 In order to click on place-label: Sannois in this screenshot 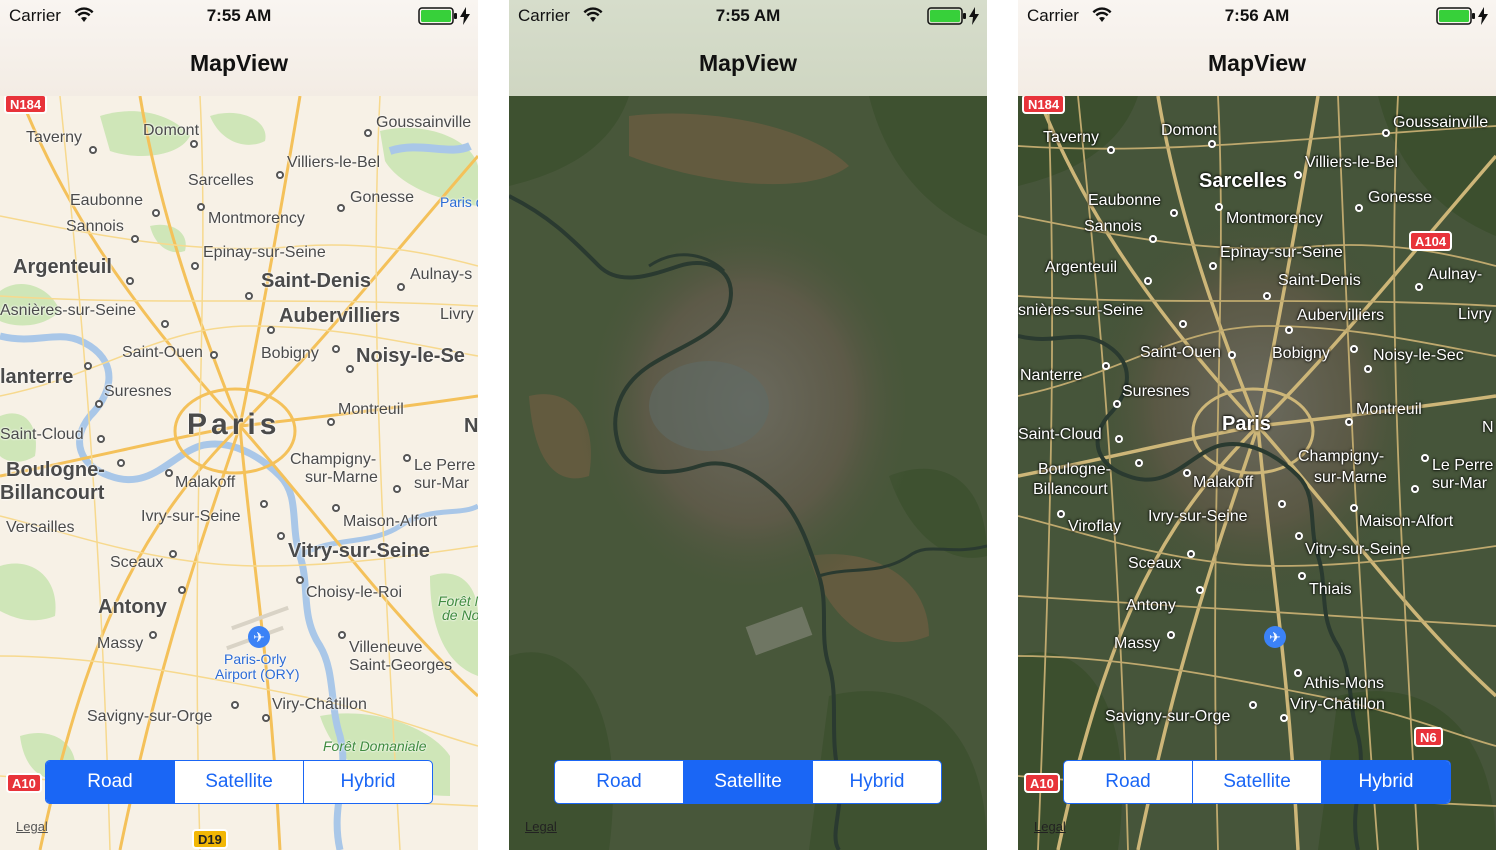, I will do `click(95, 226)`.